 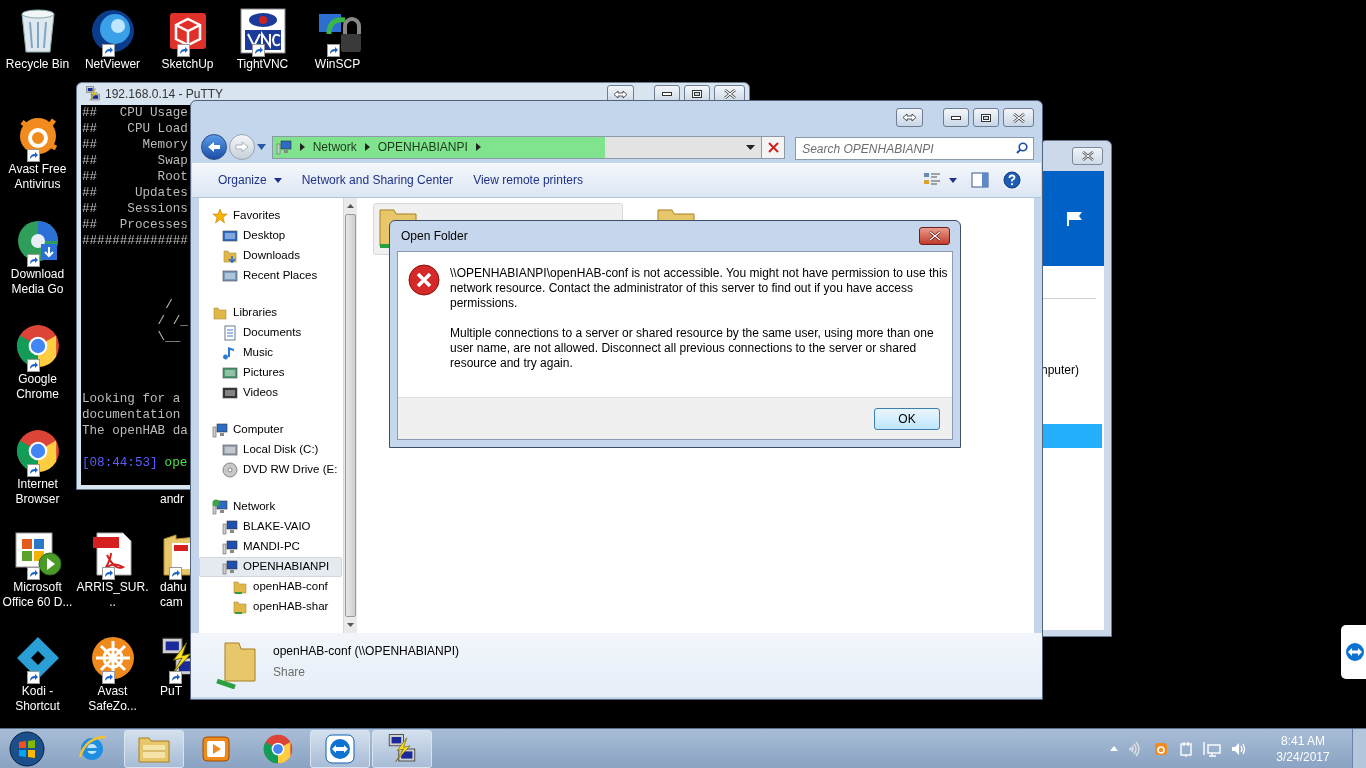 I want to click on double-arrow-icon, so click(x=620, y=94).